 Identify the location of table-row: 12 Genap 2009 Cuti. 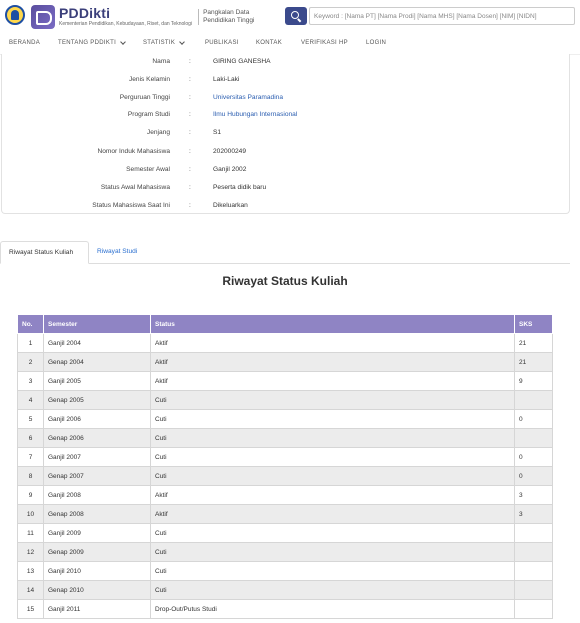
(285, 552).